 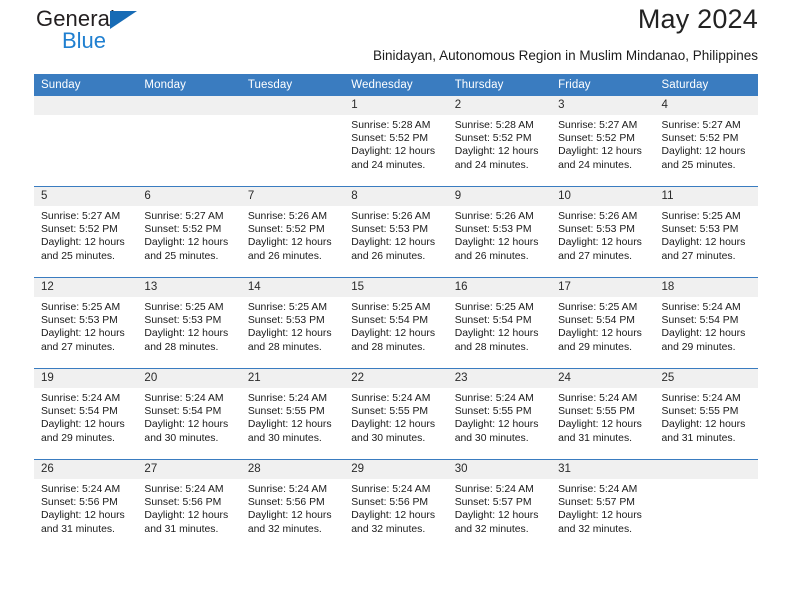 What do you see at coordinates (189, 85) in the screenshot?
I see `weekday-header-monday: Monday` at bounding box center [189, 85].